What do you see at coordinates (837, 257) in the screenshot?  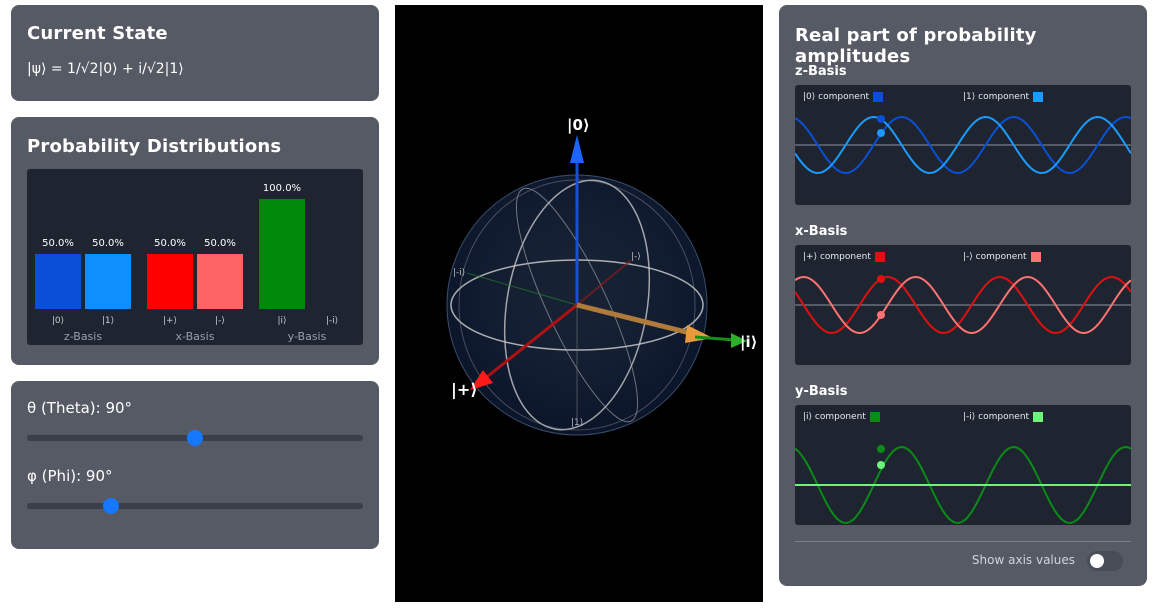 I see `legend-label: |+⟩ component` at bounding box center [837, 257].